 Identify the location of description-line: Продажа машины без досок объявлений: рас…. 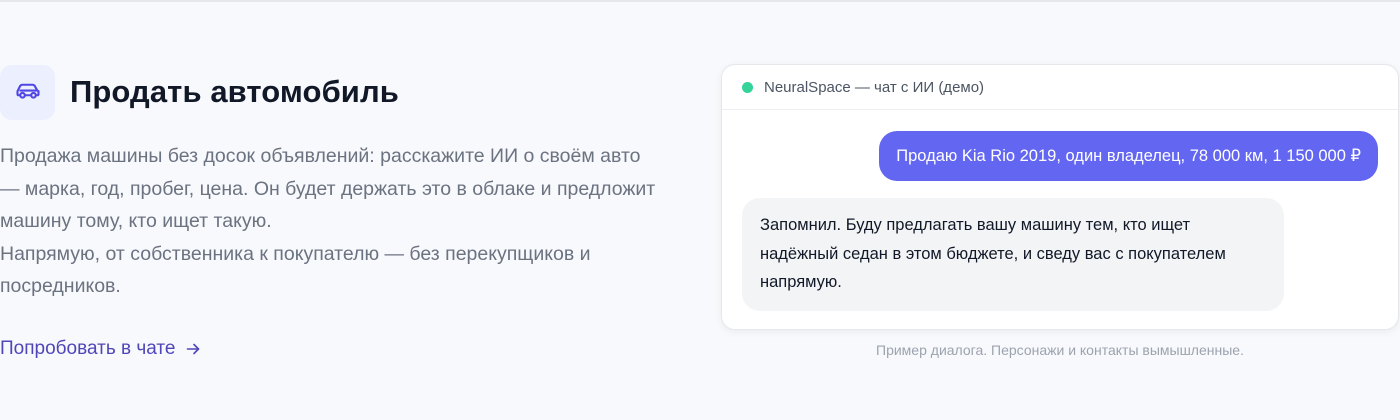
(320, 156).